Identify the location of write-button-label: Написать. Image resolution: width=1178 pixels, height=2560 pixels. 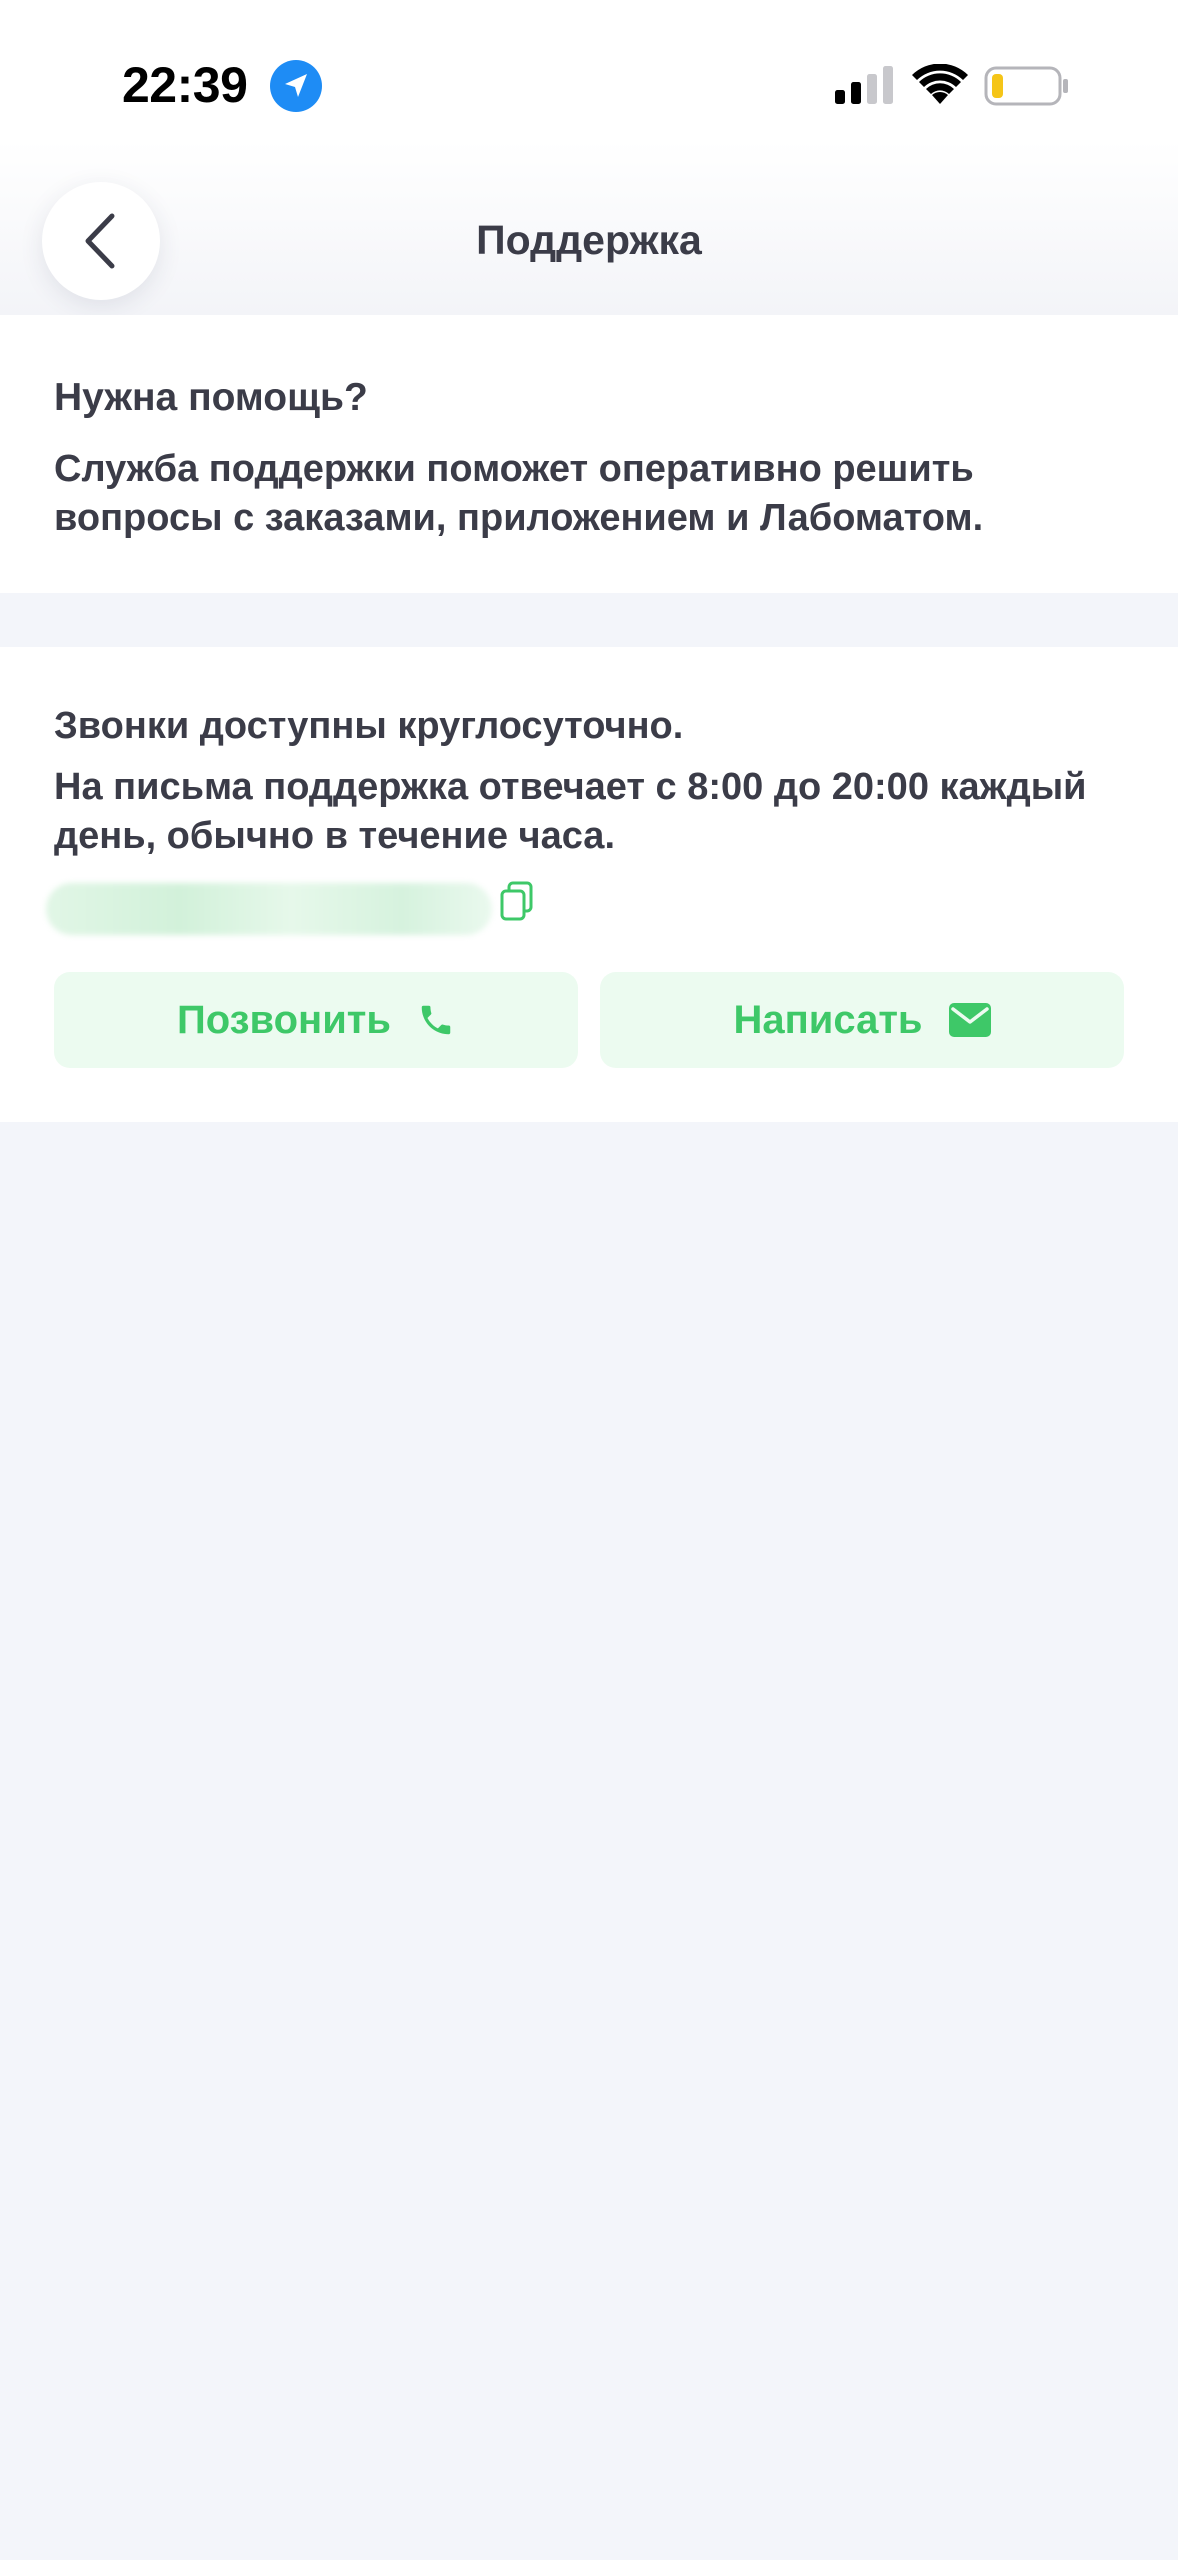
(828, 1019).